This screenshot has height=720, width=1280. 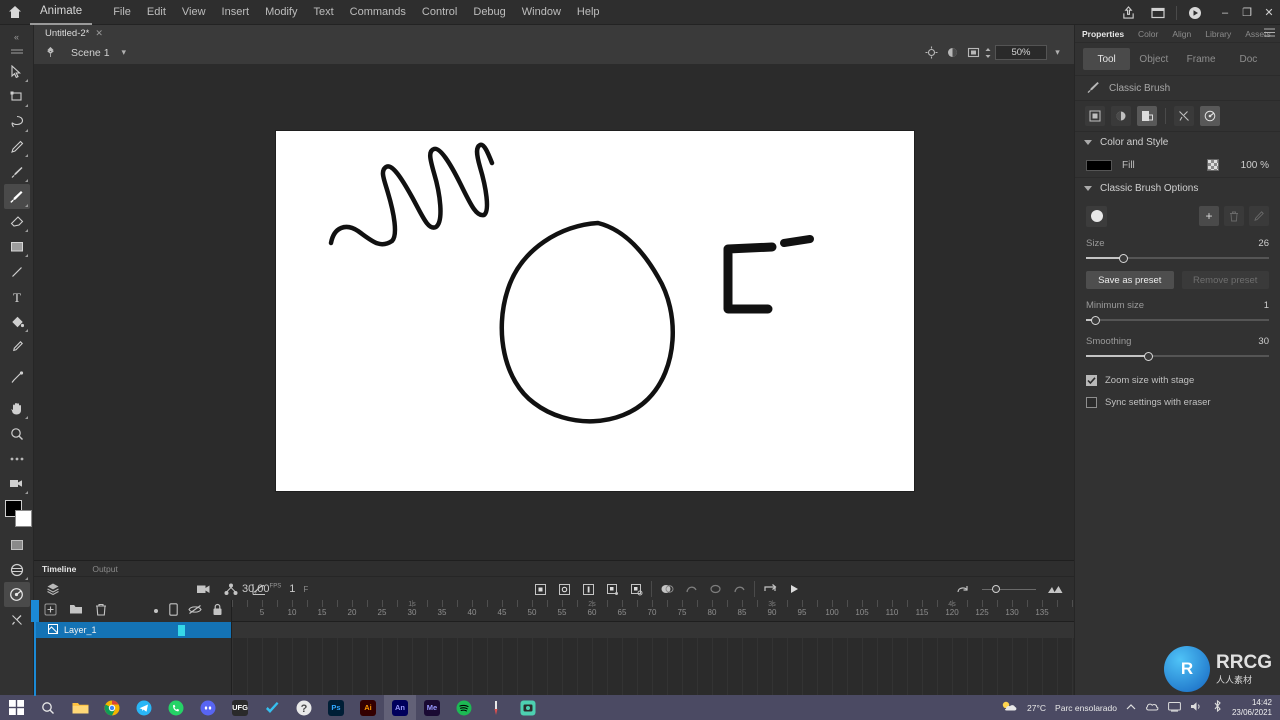 What do you see at coordinates (16, 594) in the screenshot?
I see `asset-warp-tool` at bounding box center [16, 594].